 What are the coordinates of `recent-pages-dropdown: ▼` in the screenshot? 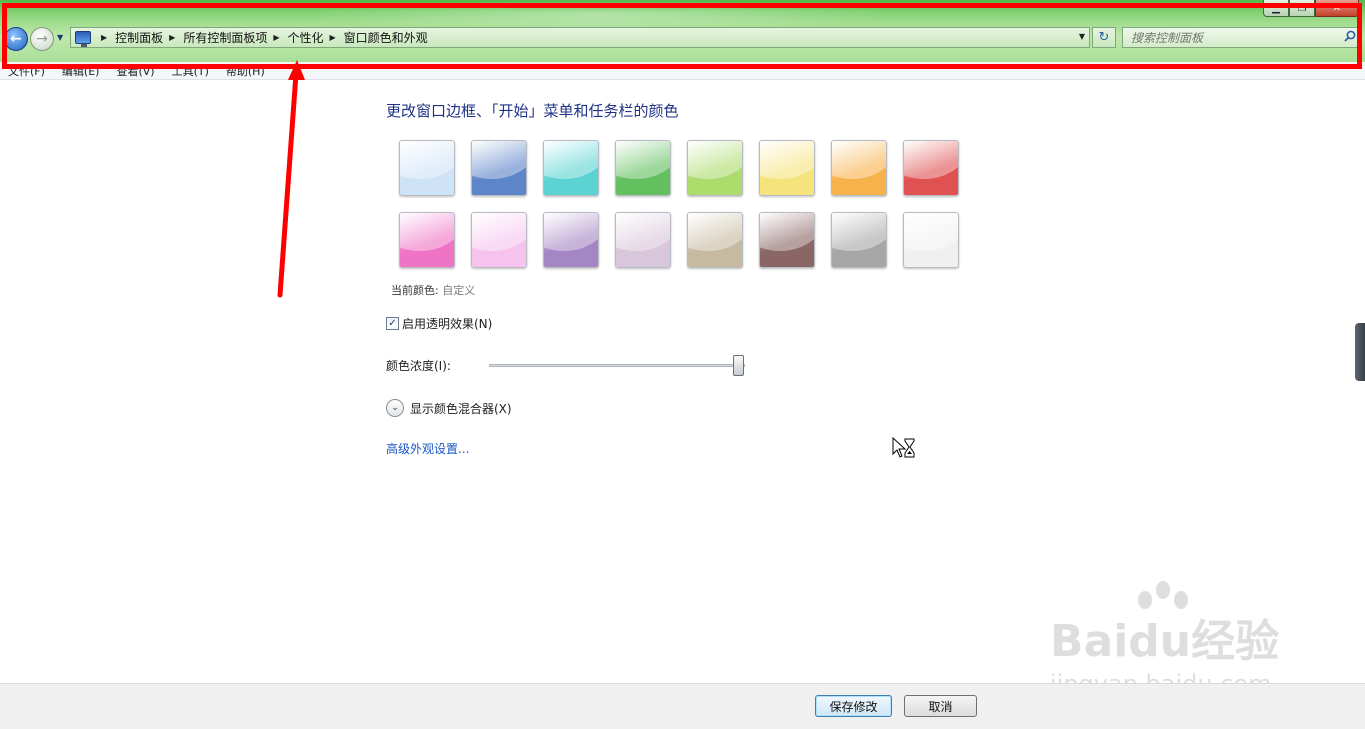 It's located at (60, 37).